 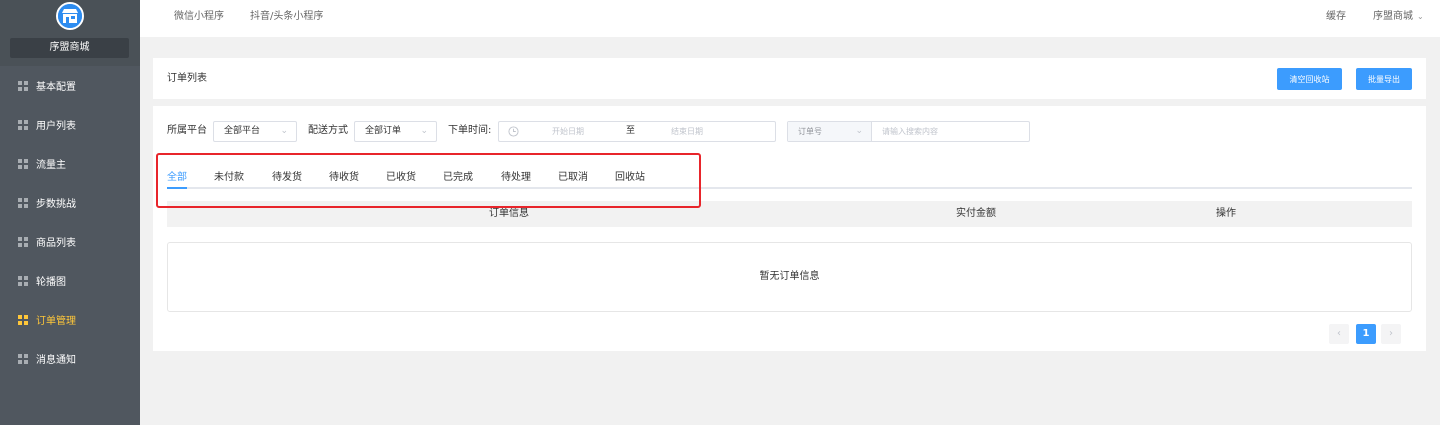 I want to click on tab-wechat-miniprogram: 微信小程序, so click(x=199, y=18).